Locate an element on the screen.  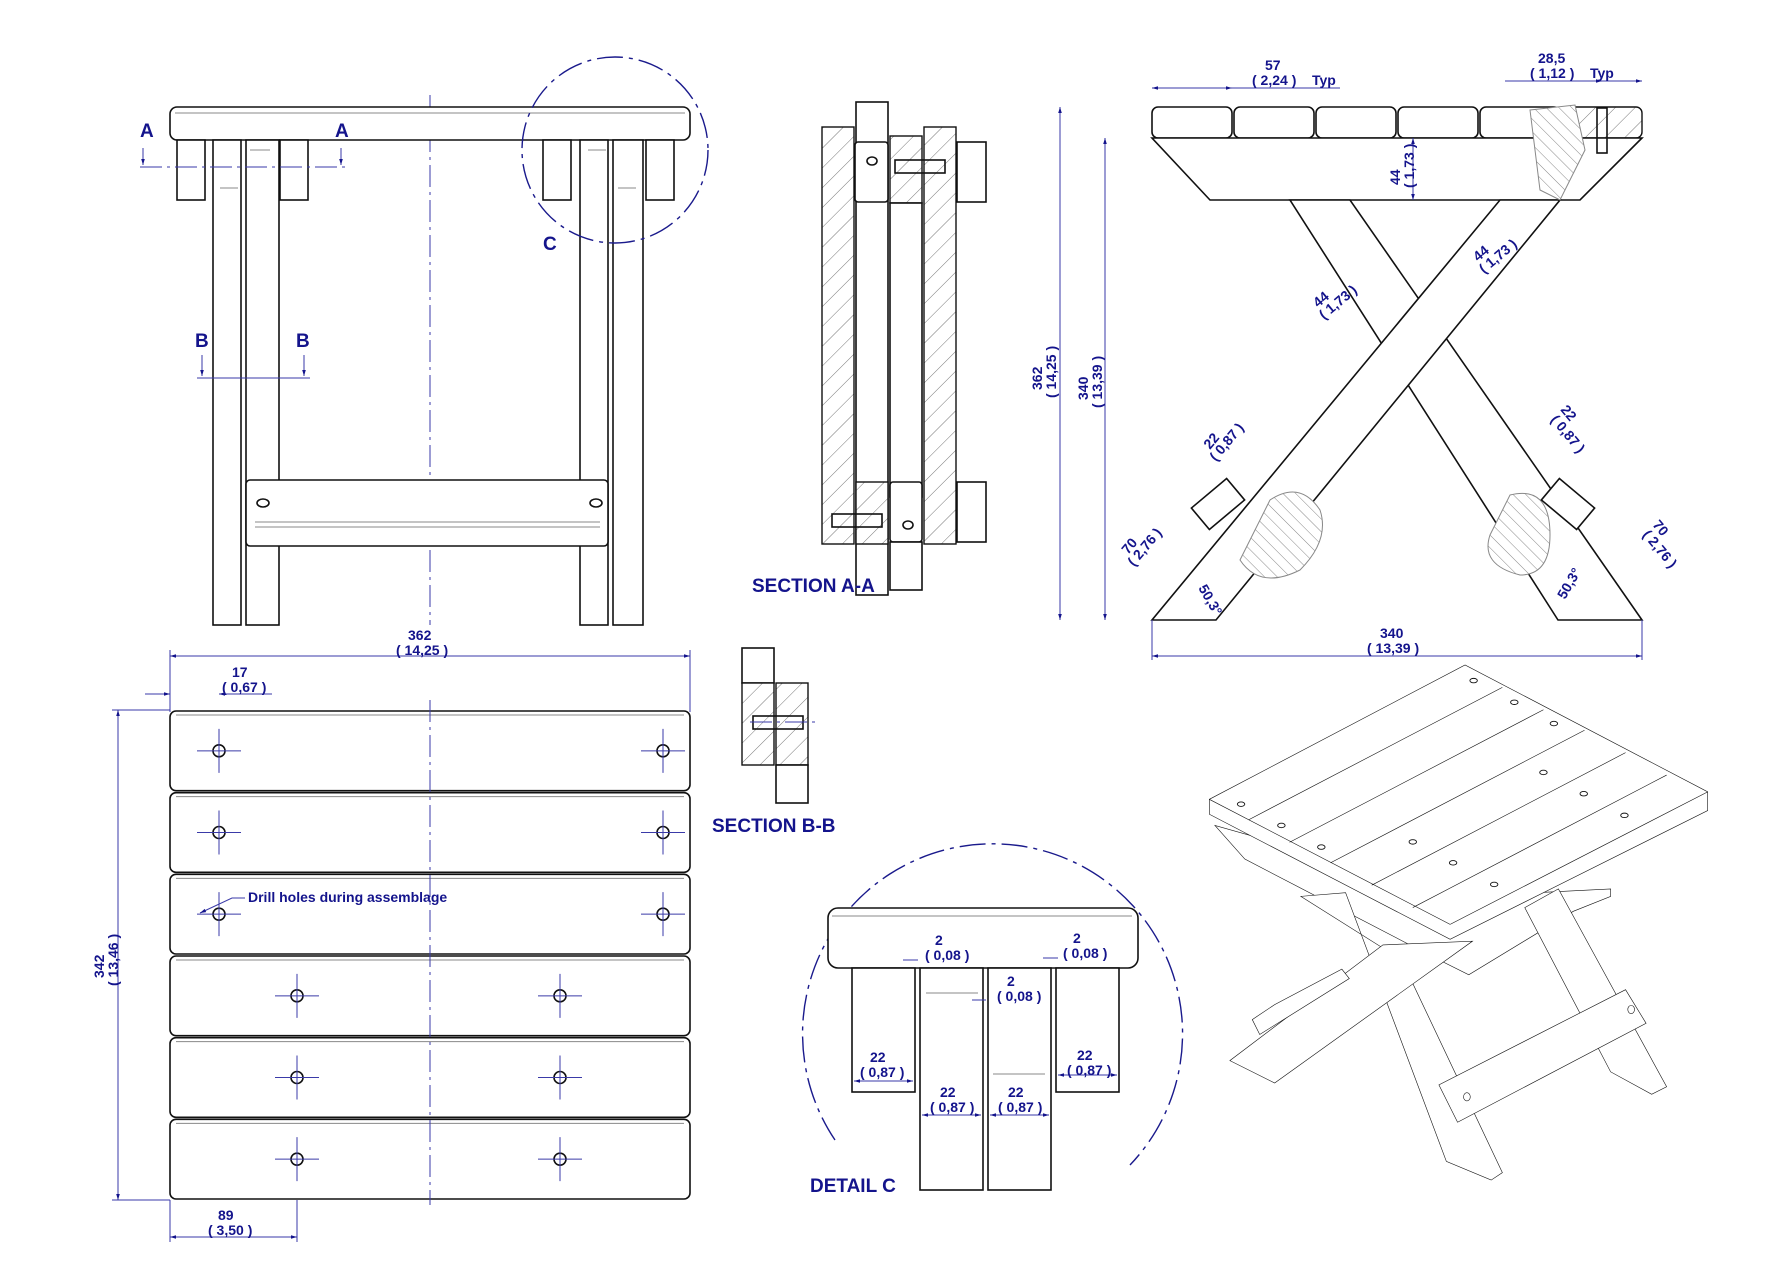
dim-w2-mm: 22 is located at coordinates (948, 1092).